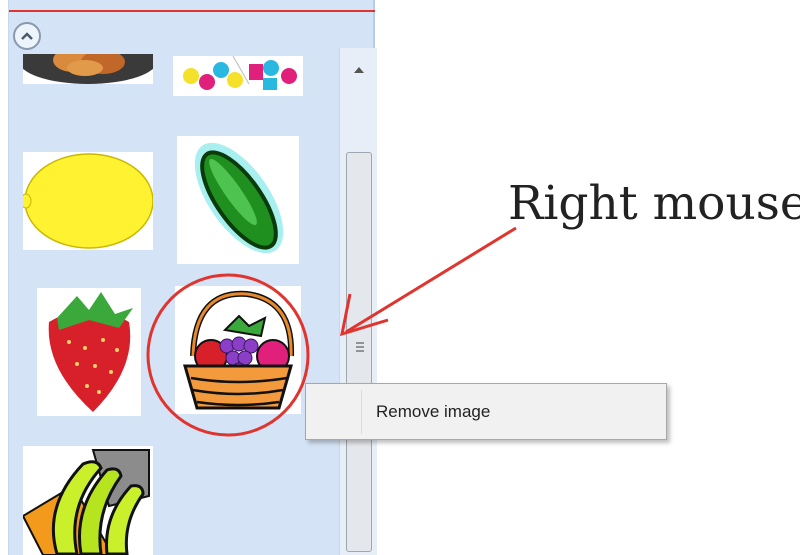 The width and height of the screenshot is (800, 555). I want to click on context-menu: Remove image, so click(486, 411).